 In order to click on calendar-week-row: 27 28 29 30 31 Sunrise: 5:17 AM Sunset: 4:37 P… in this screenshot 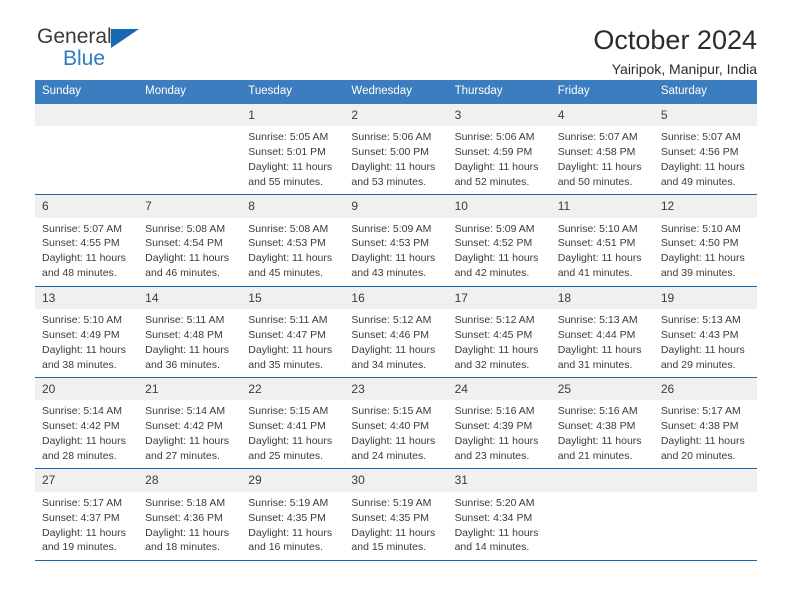, I will do `click(396, 515)`.